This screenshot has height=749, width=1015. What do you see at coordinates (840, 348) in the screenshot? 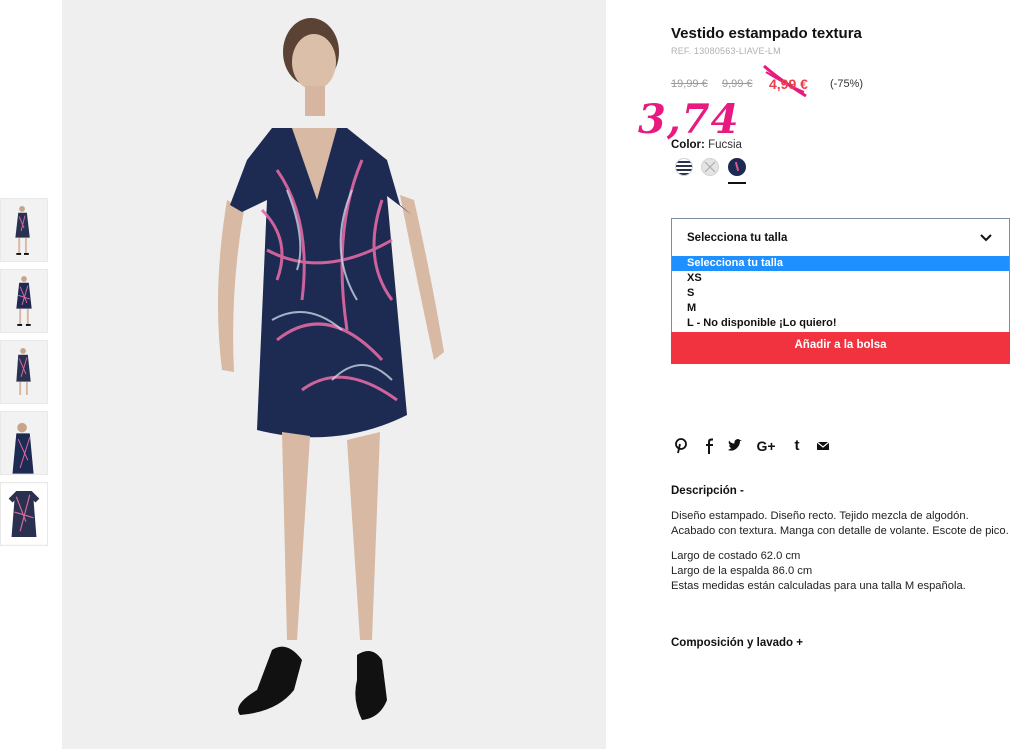
I see `add-to-bag-button: Añadir a la bolsa` at bounding box center [840, 348].